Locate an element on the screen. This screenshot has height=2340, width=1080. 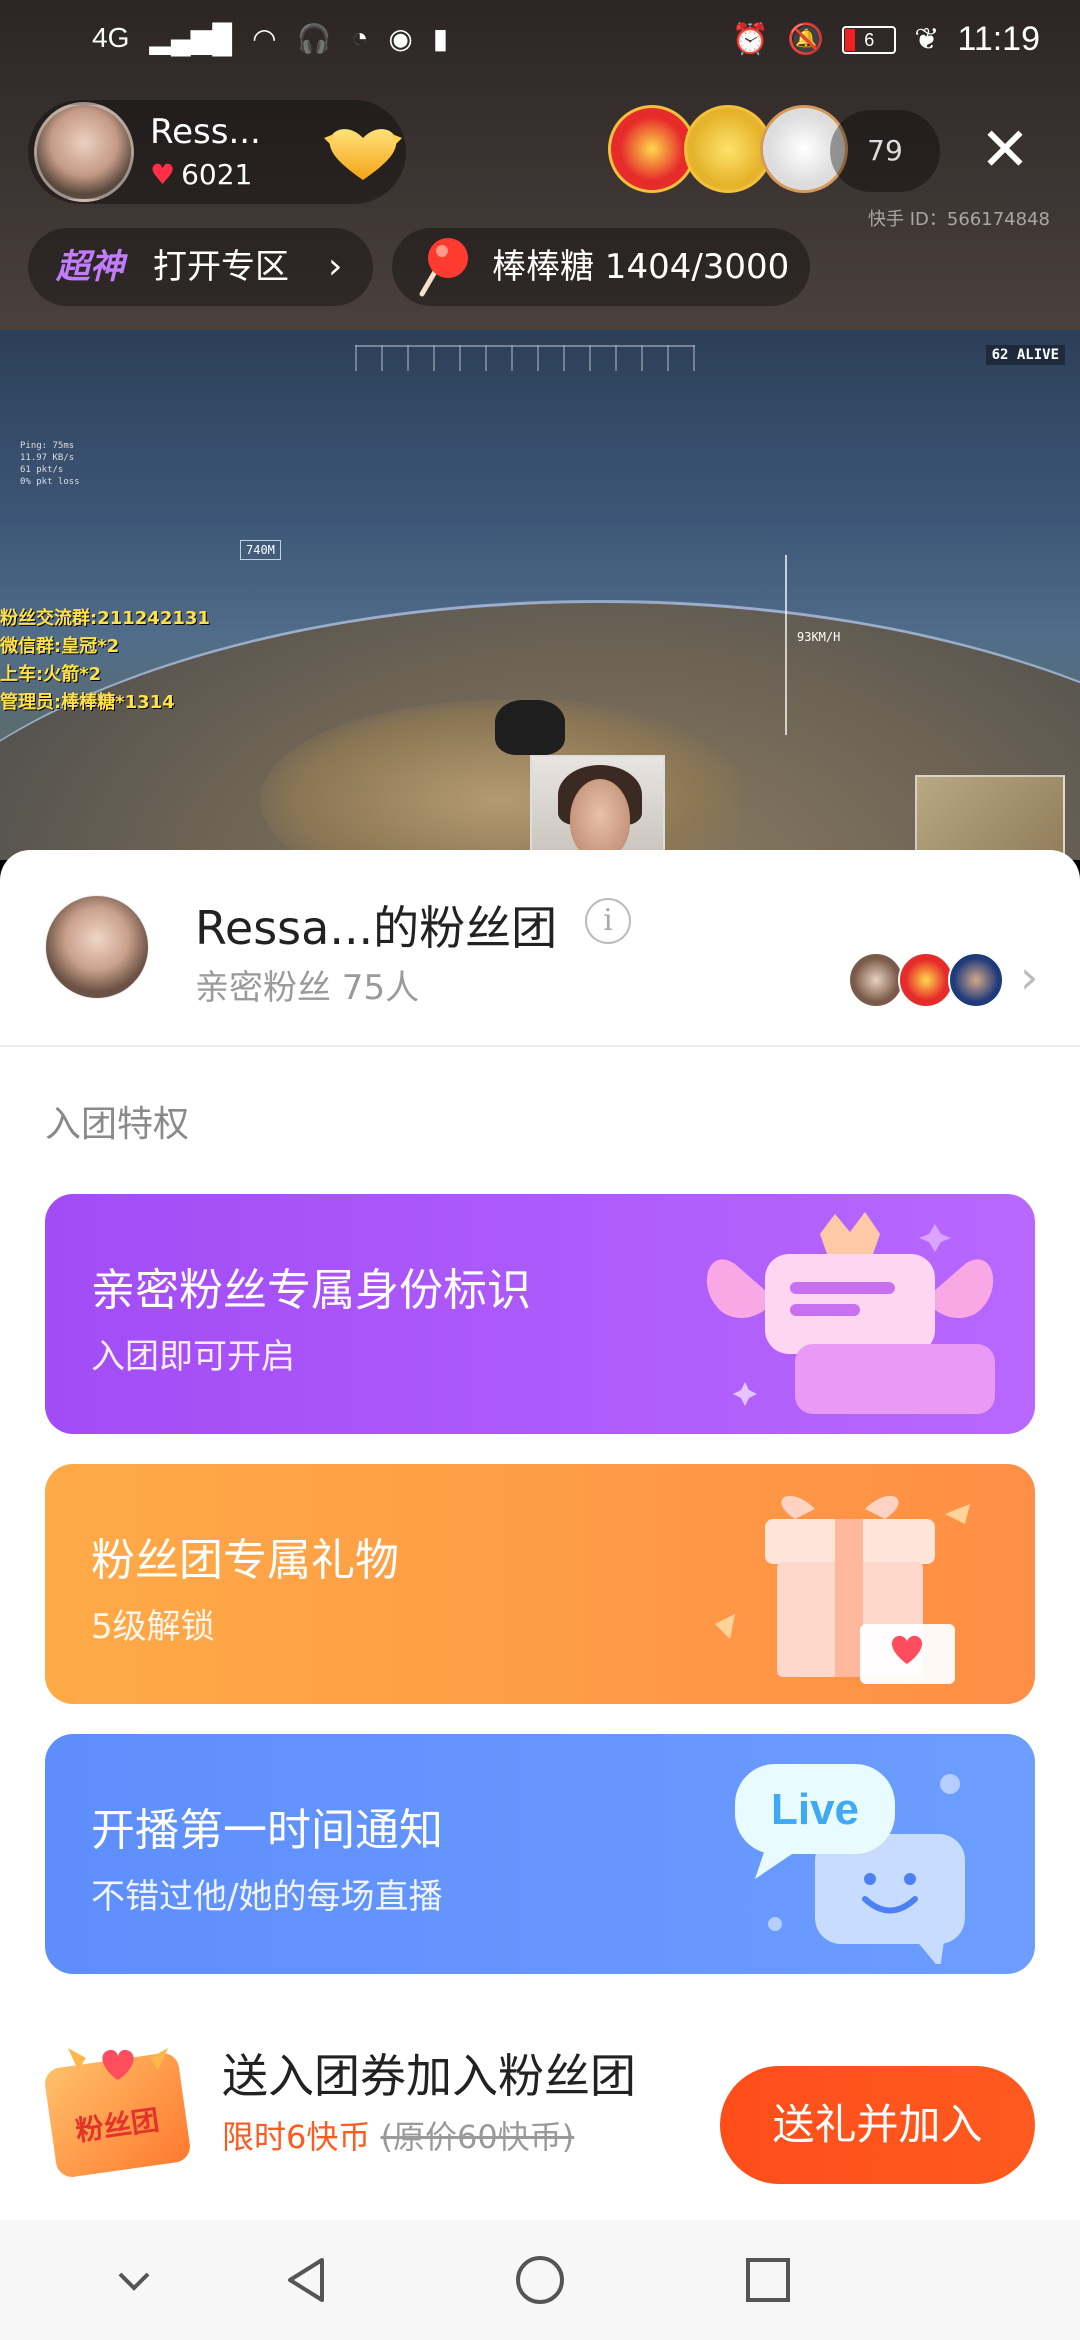
candy-progress: 棒棒糖 1404/3000 is located at coordinates (601, 267).